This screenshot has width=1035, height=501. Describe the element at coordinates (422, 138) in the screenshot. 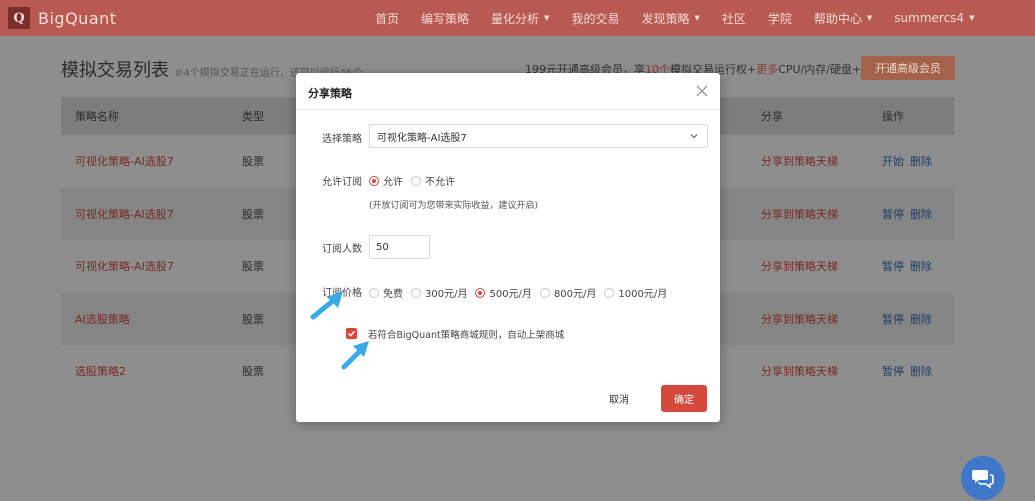

I see `strategy-select-value: 可视化策略-AI选股7` at that location.